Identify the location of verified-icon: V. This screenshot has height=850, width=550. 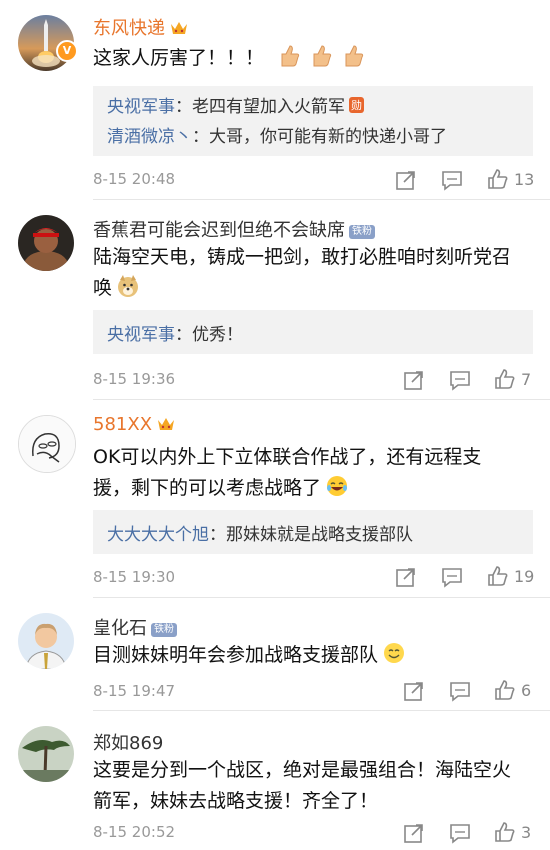
(67, 51).